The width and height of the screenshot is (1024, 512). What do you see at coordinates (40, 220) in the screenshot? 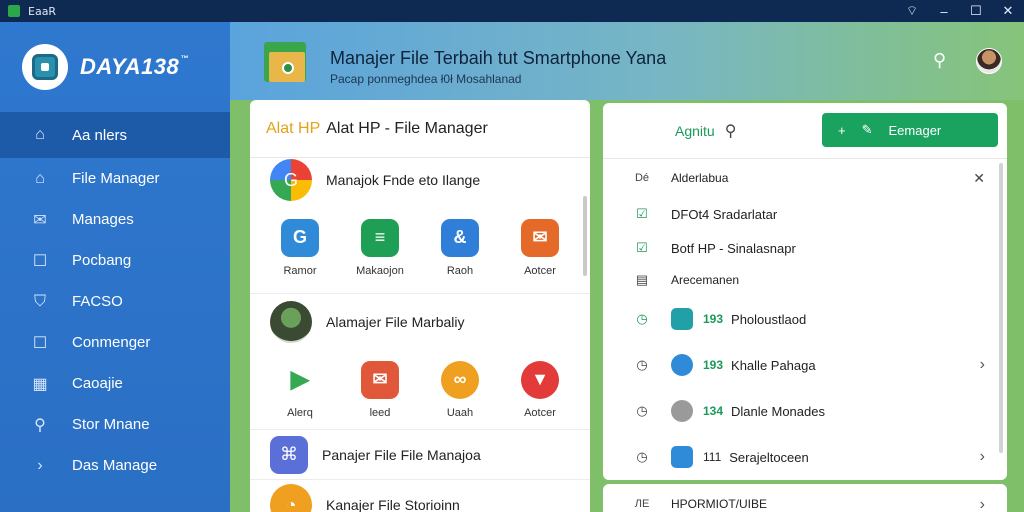
I see `mail-icon: ✉` at bounding box center [40, 220].